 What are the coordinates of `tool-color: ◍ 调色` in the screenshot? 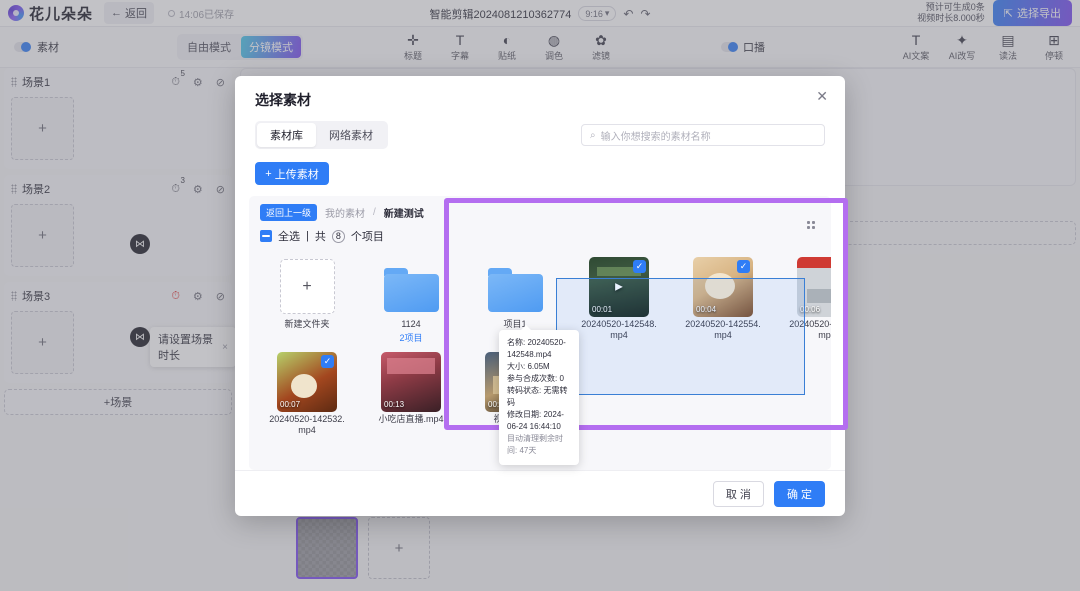 It's located at (554, 47).